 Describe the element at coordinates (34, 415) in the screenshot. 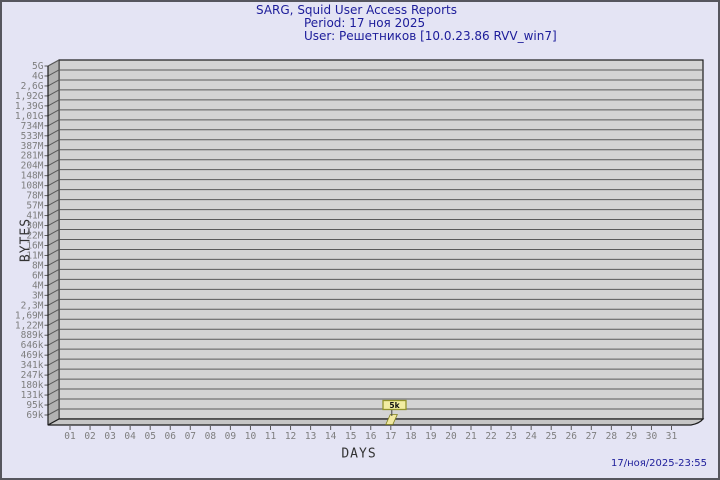

I see `y-axis-tick-label: 69k` at that location.